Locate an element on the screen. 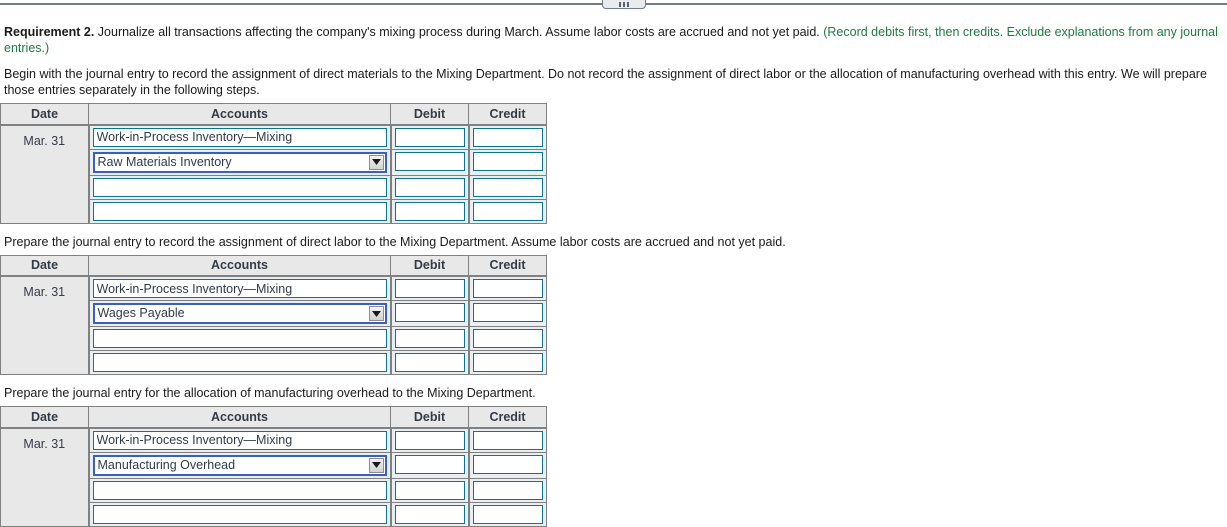  panel-splitter is located at coordinates (613, 5).